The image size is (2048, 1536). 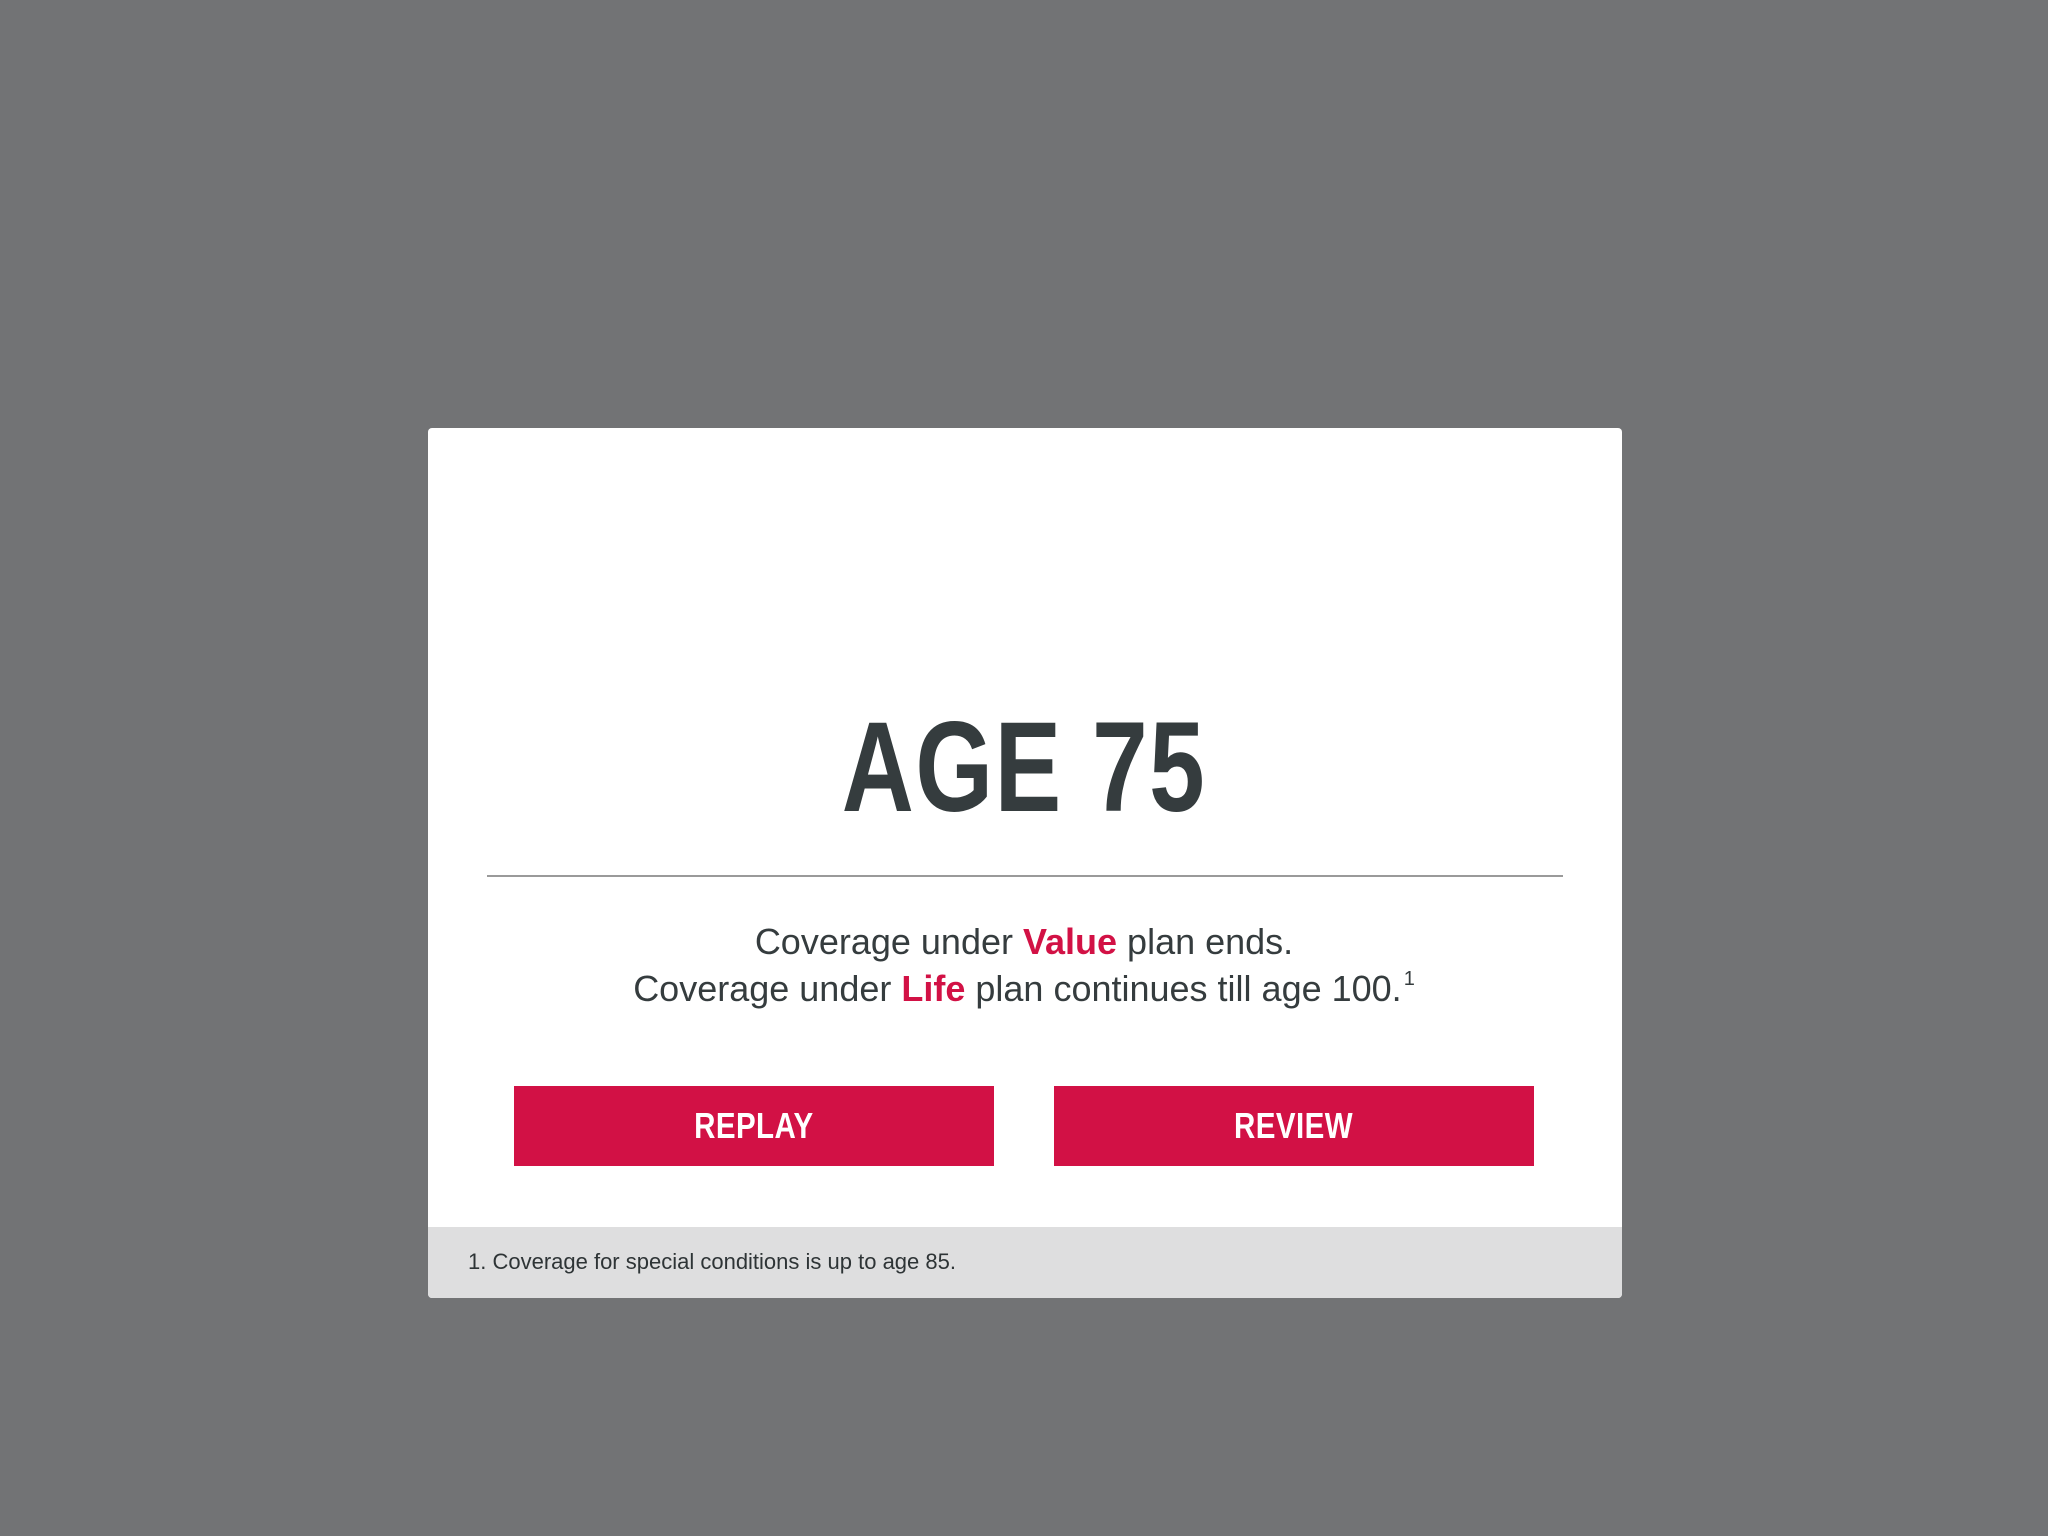 I want to click on message-line-1-after: plan ends., so click(x=1205, y=941).